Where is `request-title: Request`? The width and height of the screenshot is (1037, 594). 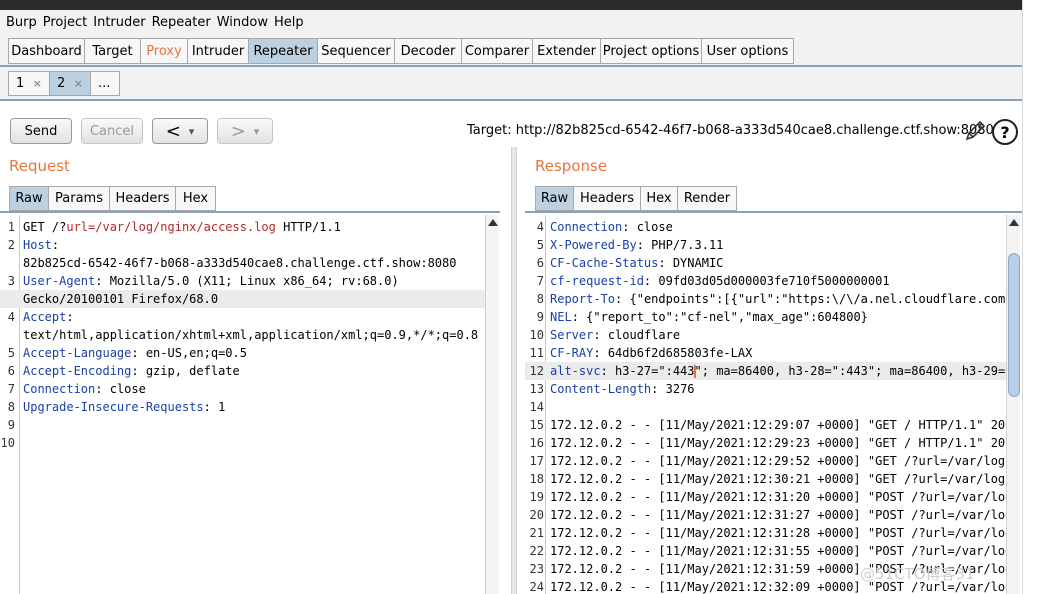
request-title: Request is located at coordinates (39, 166).